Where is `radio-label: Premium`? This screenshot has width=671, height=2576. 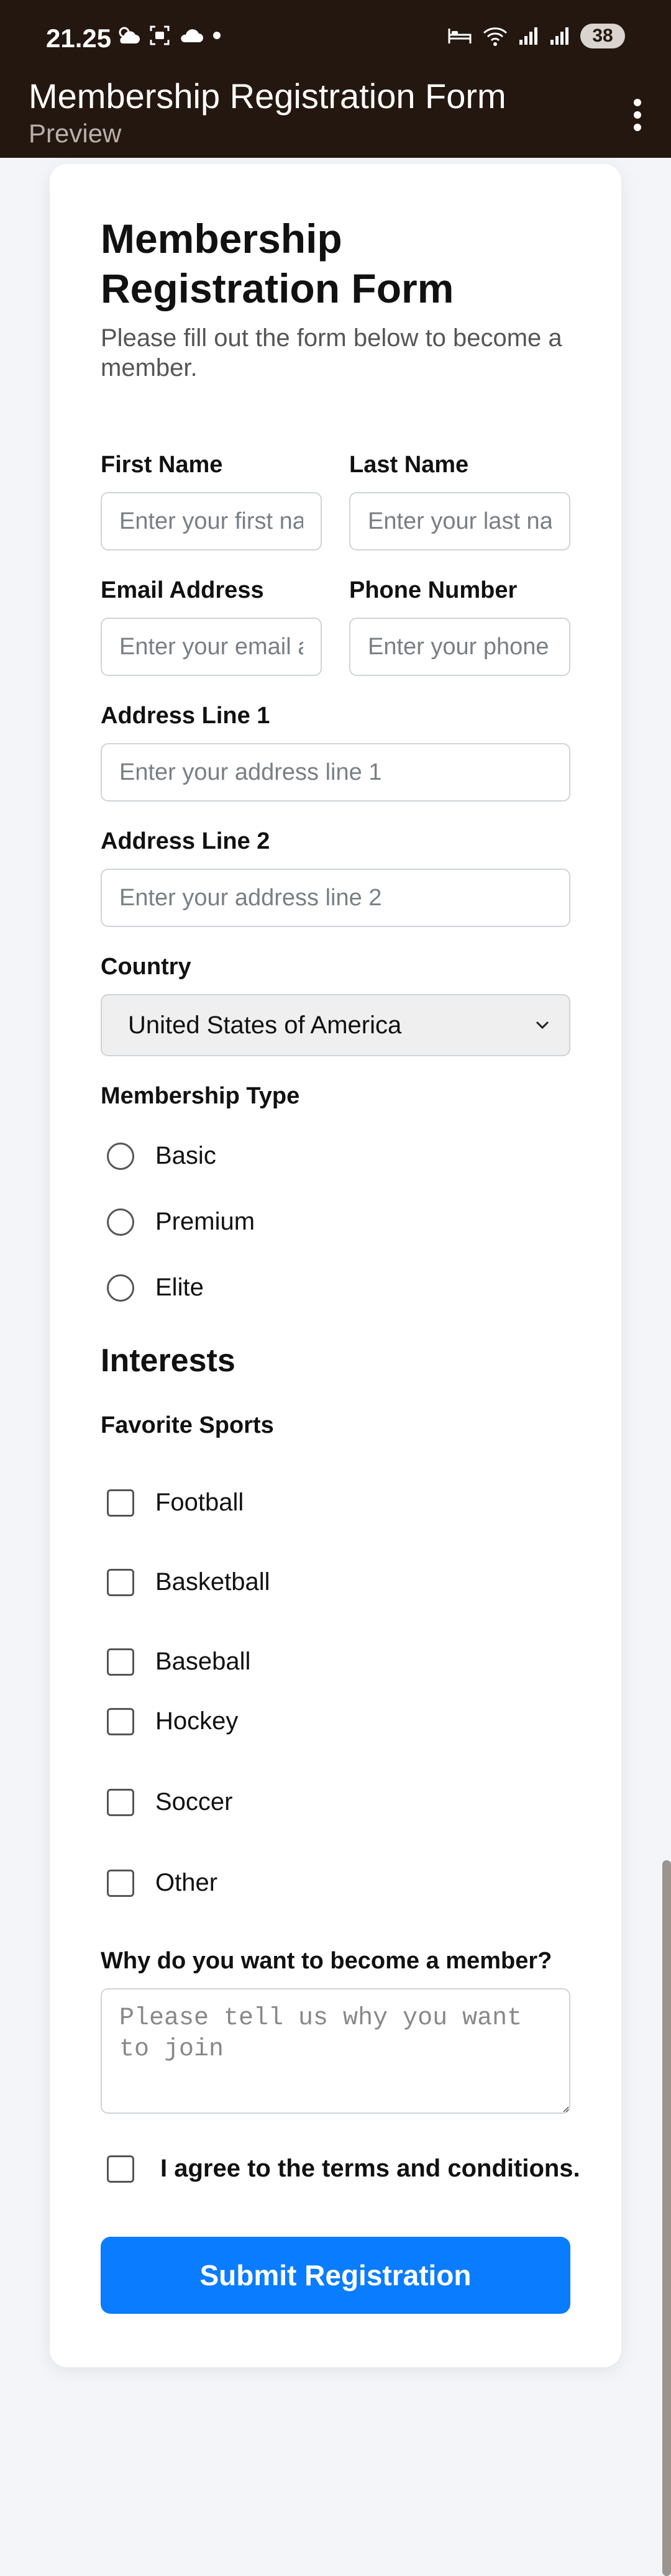 radio-label: Premium is located at coordinates (205, 1221).